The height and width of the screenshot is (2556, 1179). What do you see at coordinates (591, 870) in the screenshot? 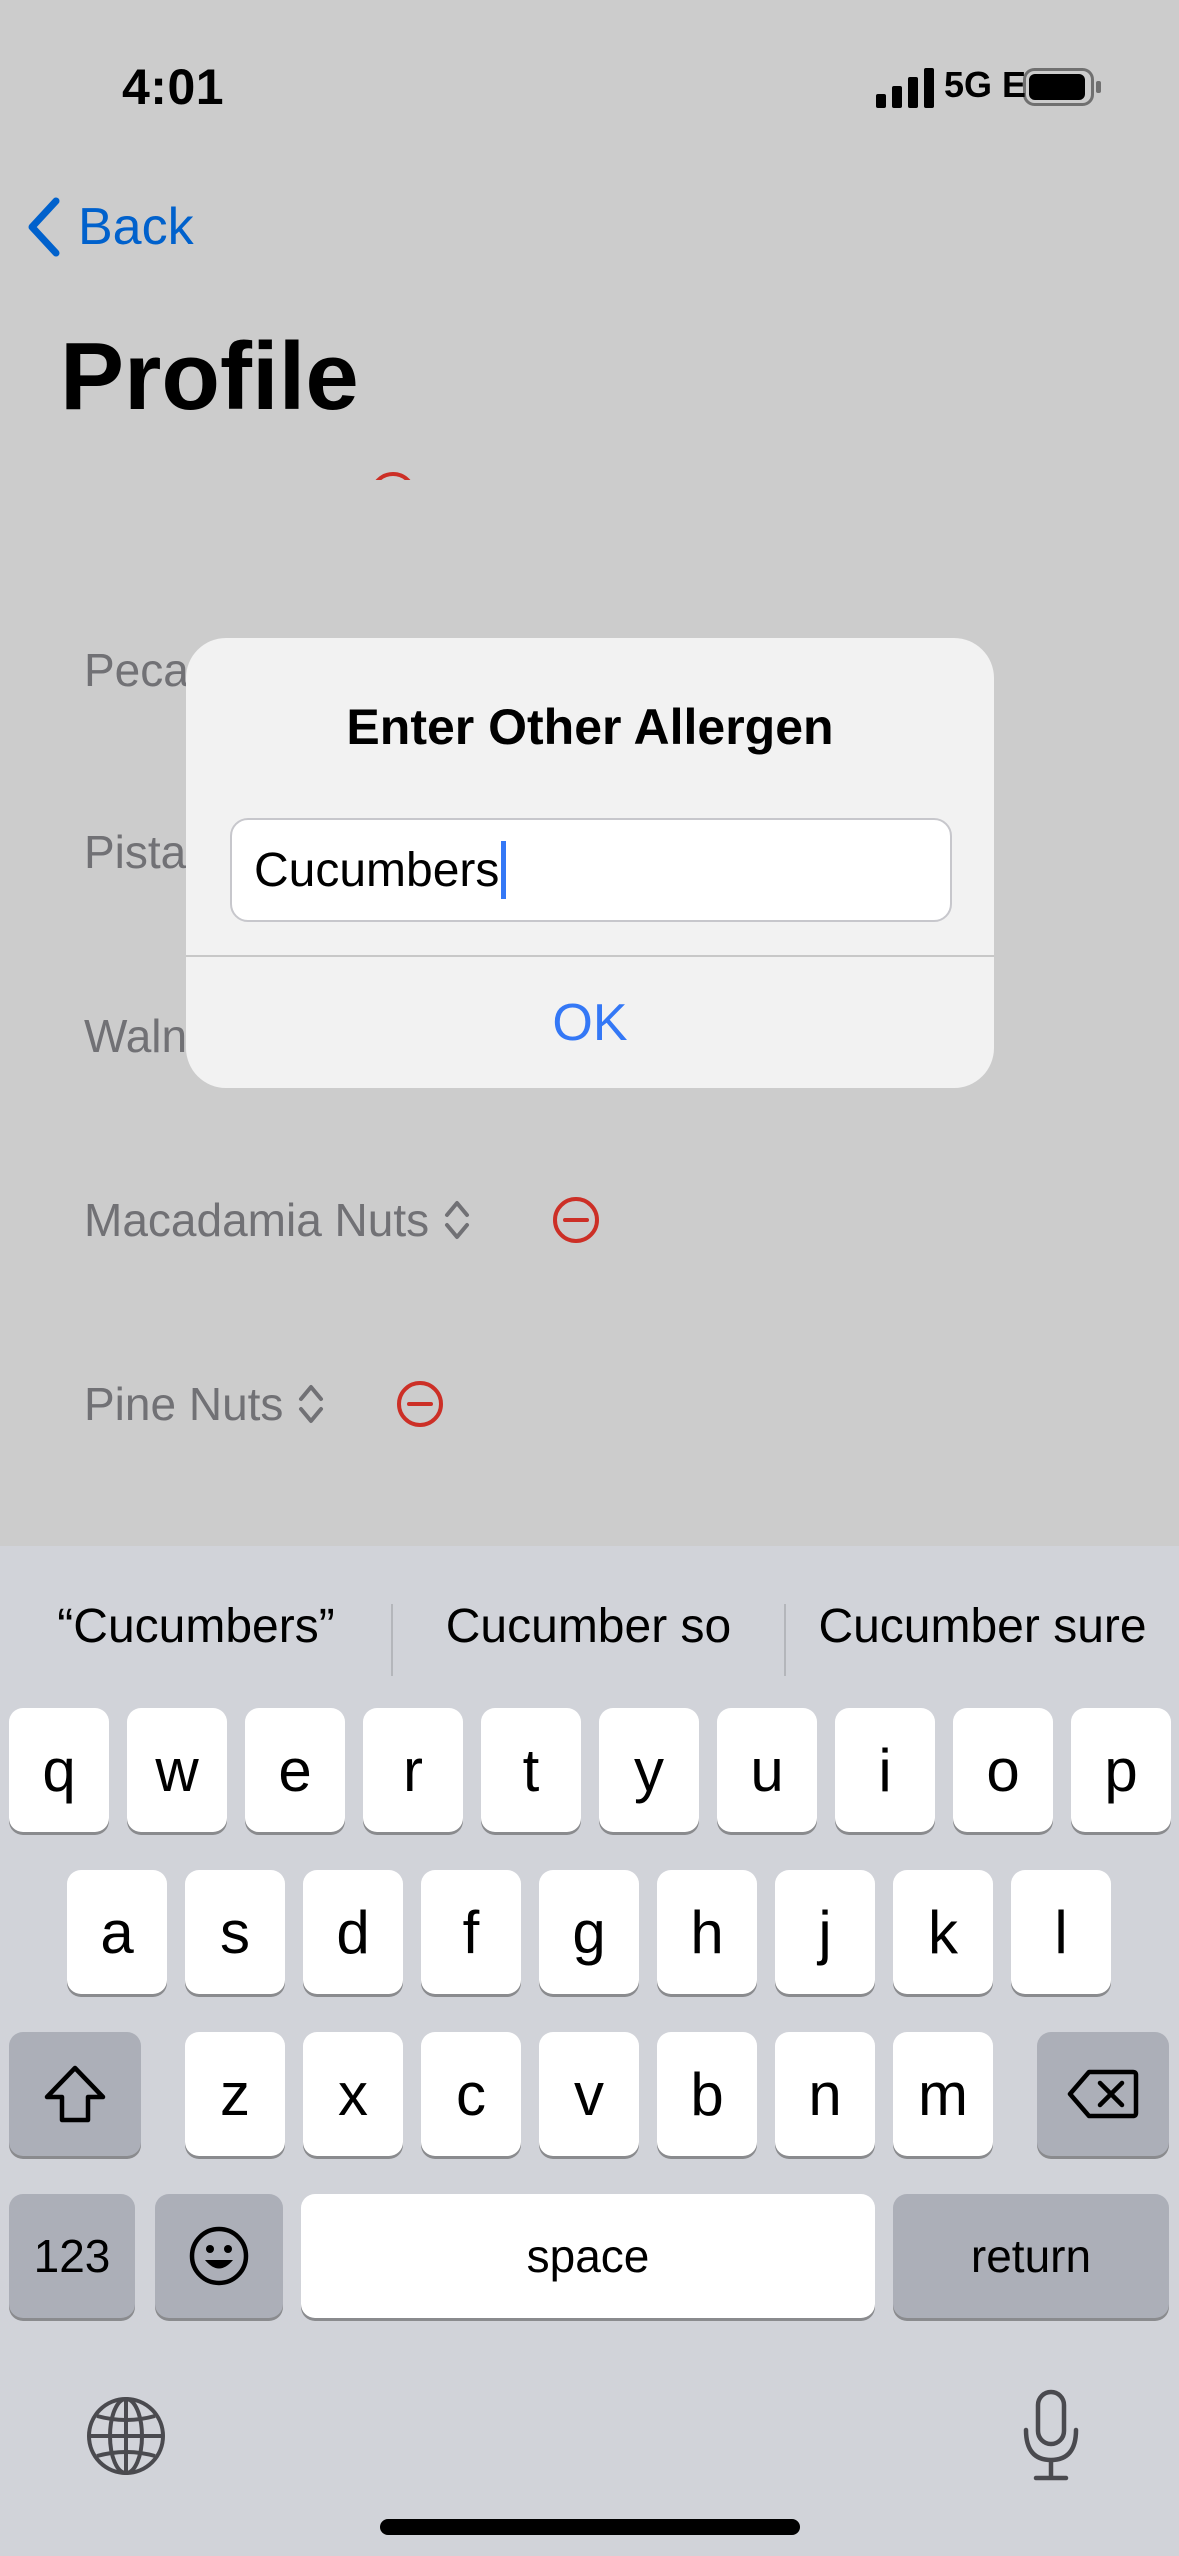
I see `allergen-text-field: Cucumbers` at bounding box center [591, 870].